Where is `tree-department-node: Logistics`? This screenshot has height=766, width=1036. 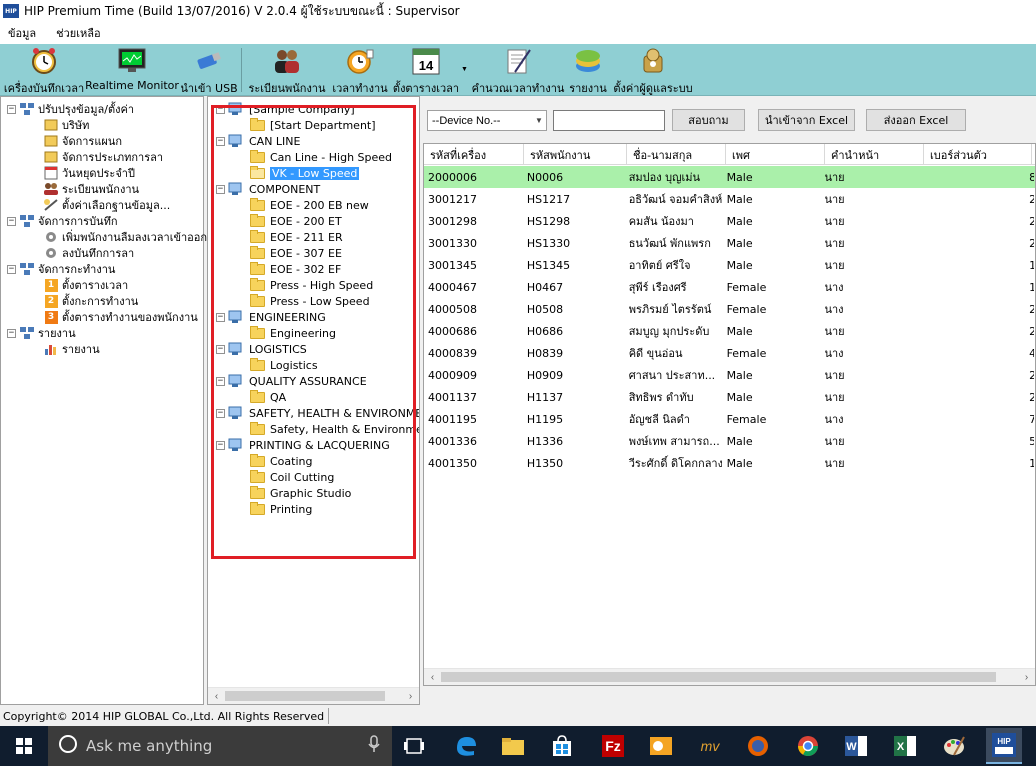
tree-department-node: Logistics is located at coordinates (284, 365).